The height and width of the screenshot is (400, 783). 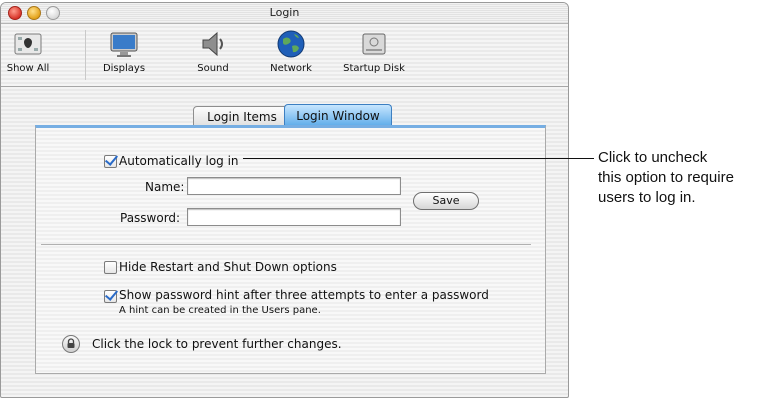 I want to click on window-title: Login, so click(x=284, y=12).